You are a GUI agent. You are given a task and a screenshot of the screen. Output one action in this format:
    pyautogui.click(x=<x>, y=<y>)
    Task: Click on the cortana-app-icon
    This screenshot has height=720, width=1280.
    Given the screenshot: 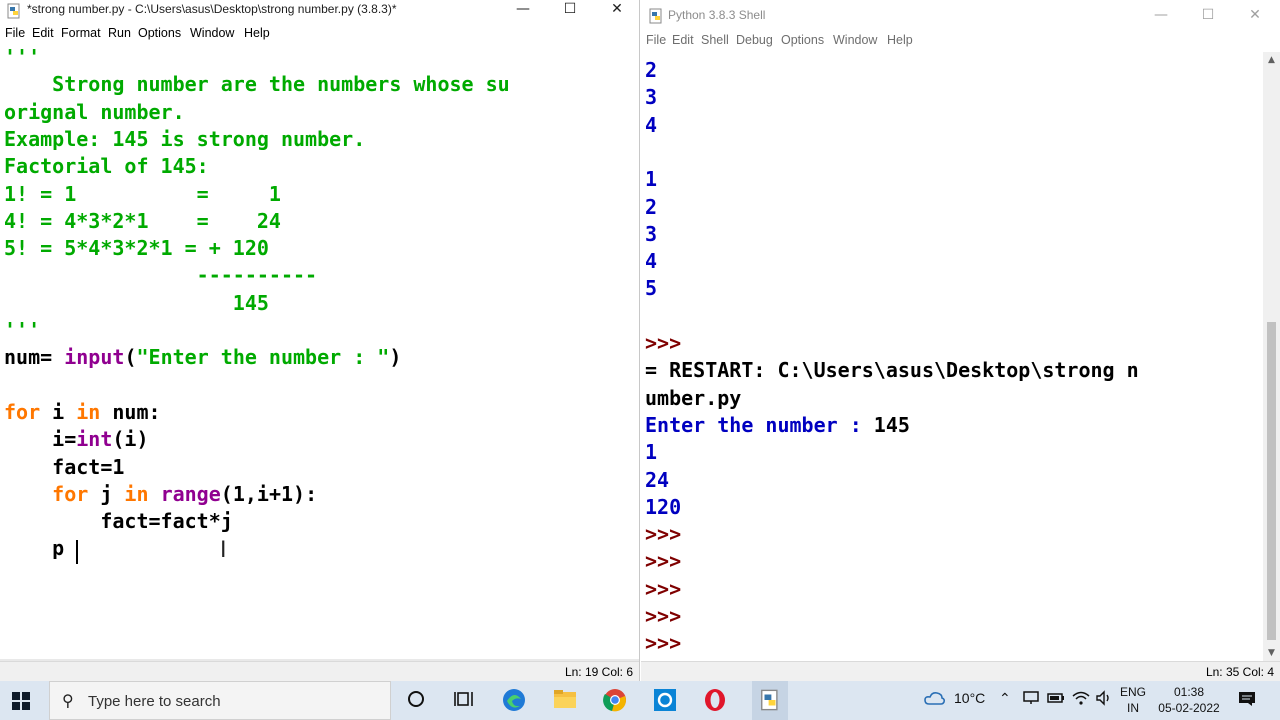 What is the action you would take?
    pyautogui.click(x=665, y=701)
    